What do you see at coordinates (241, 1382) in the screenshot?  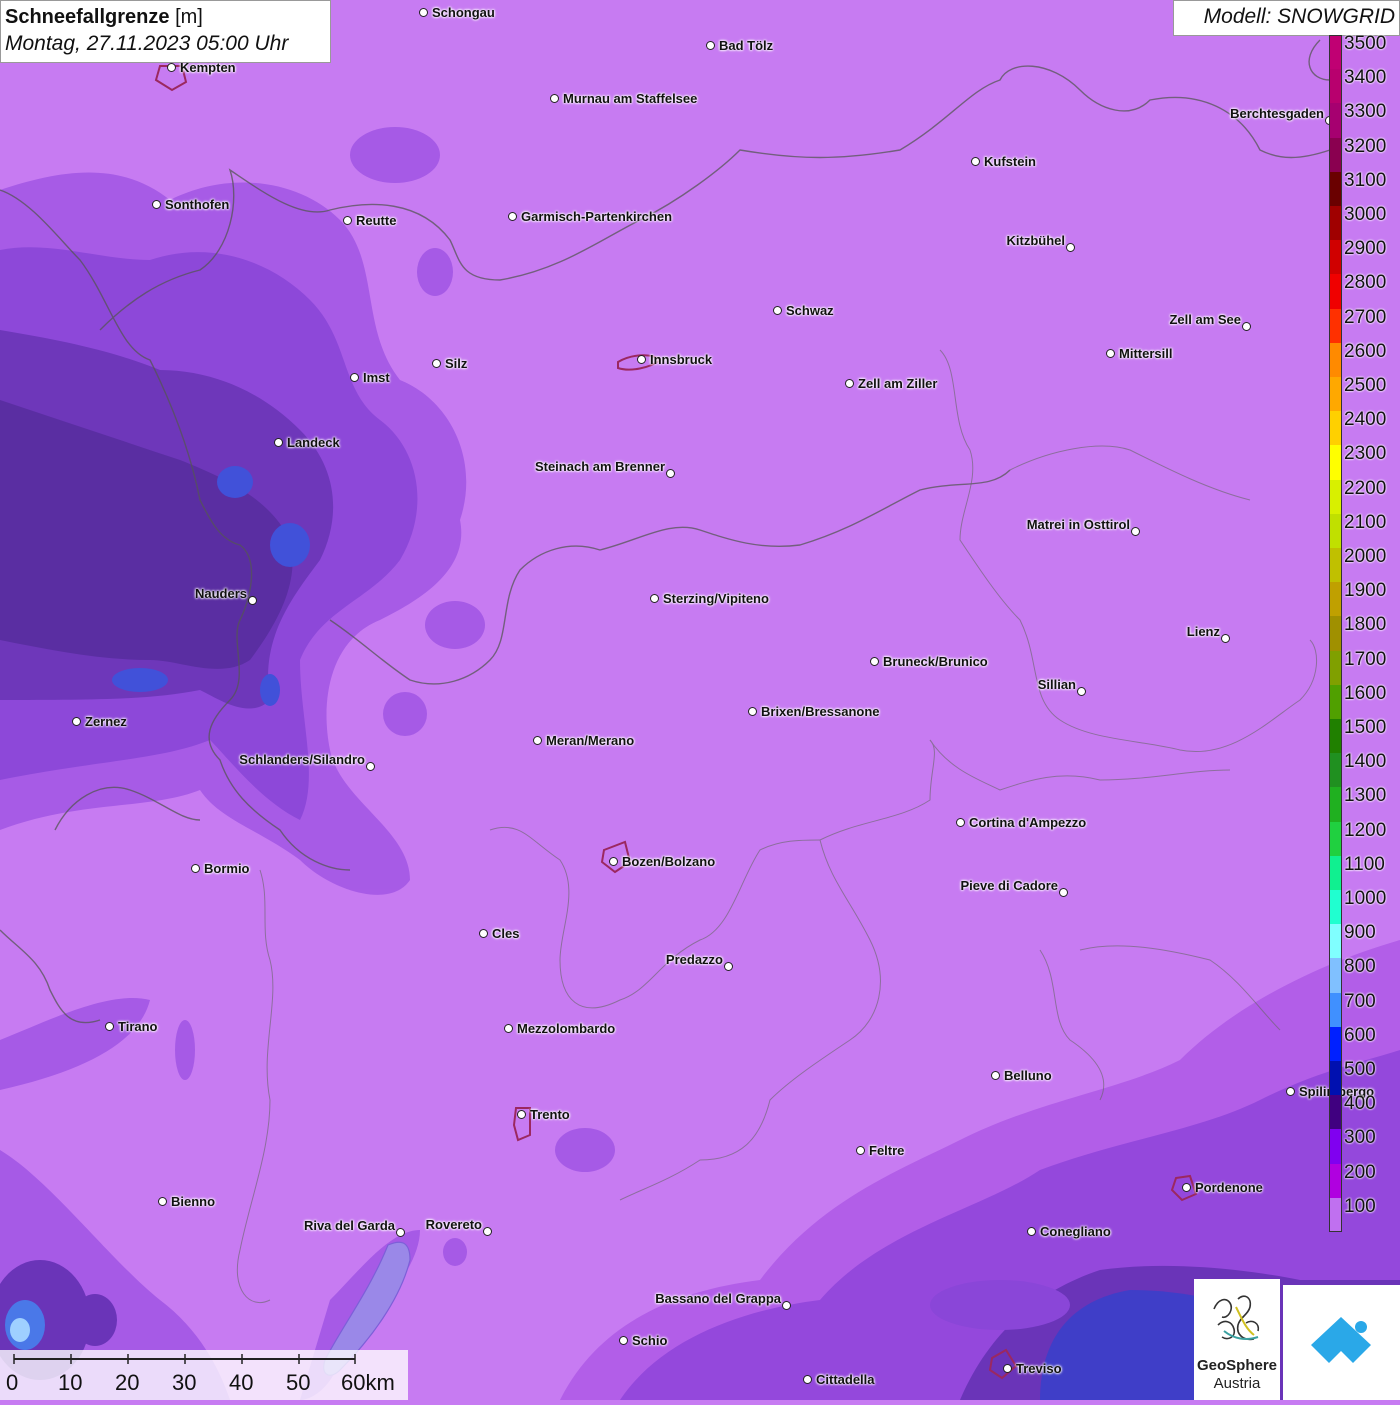 I see `scale-label-40: 40` at bounding box center [241, 1382].